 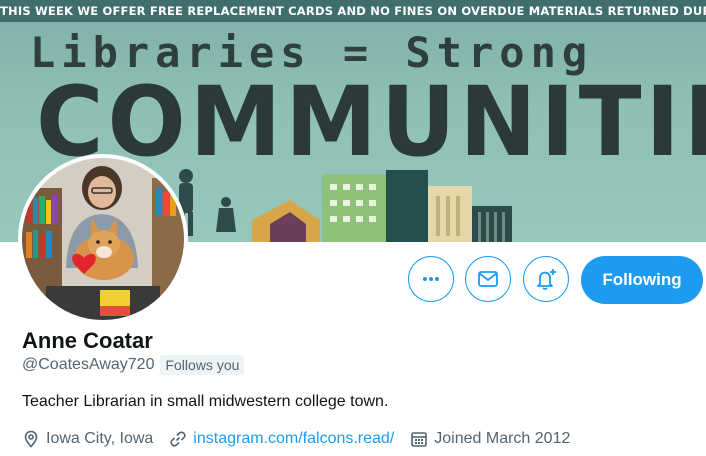 I want to click on mail-icon, so click(x=488, y=279).